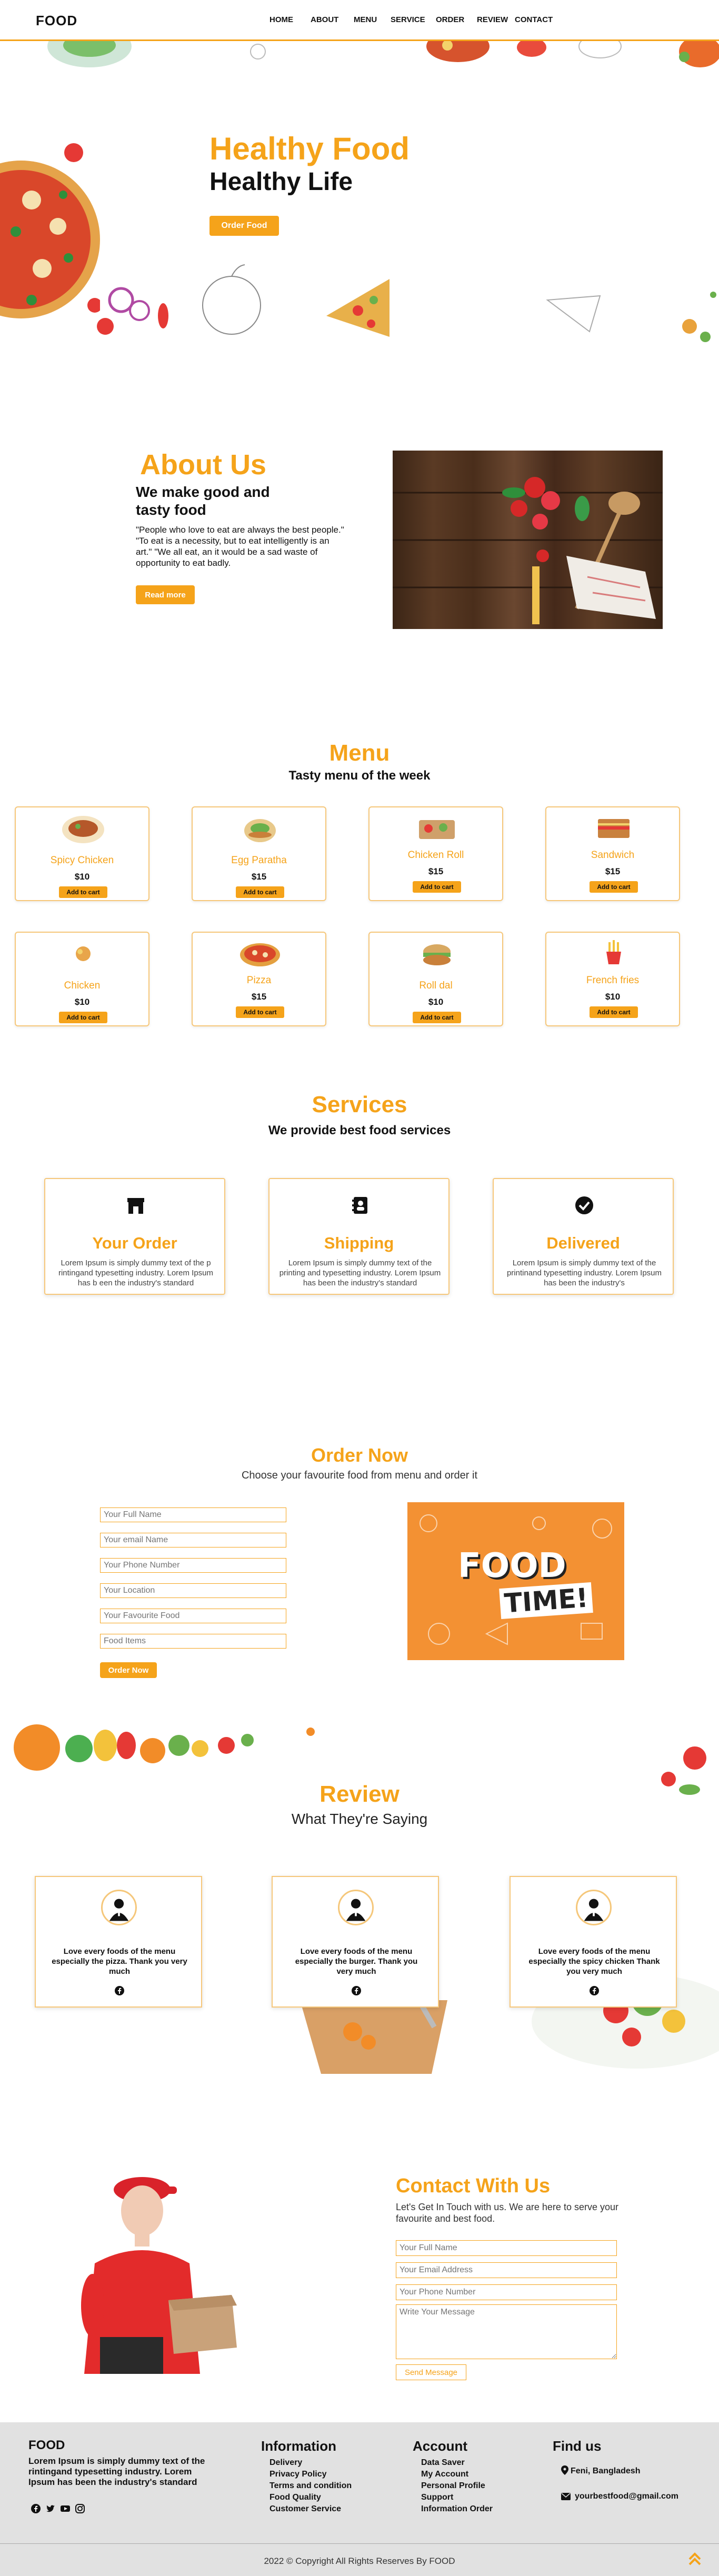 The height and width of the screenshot is (2576, 719). What do you see at coordinates (285, 2463) in the screenshot?
I see `footer-link-delivery: Delivery` at bounding box center [285, 2463].